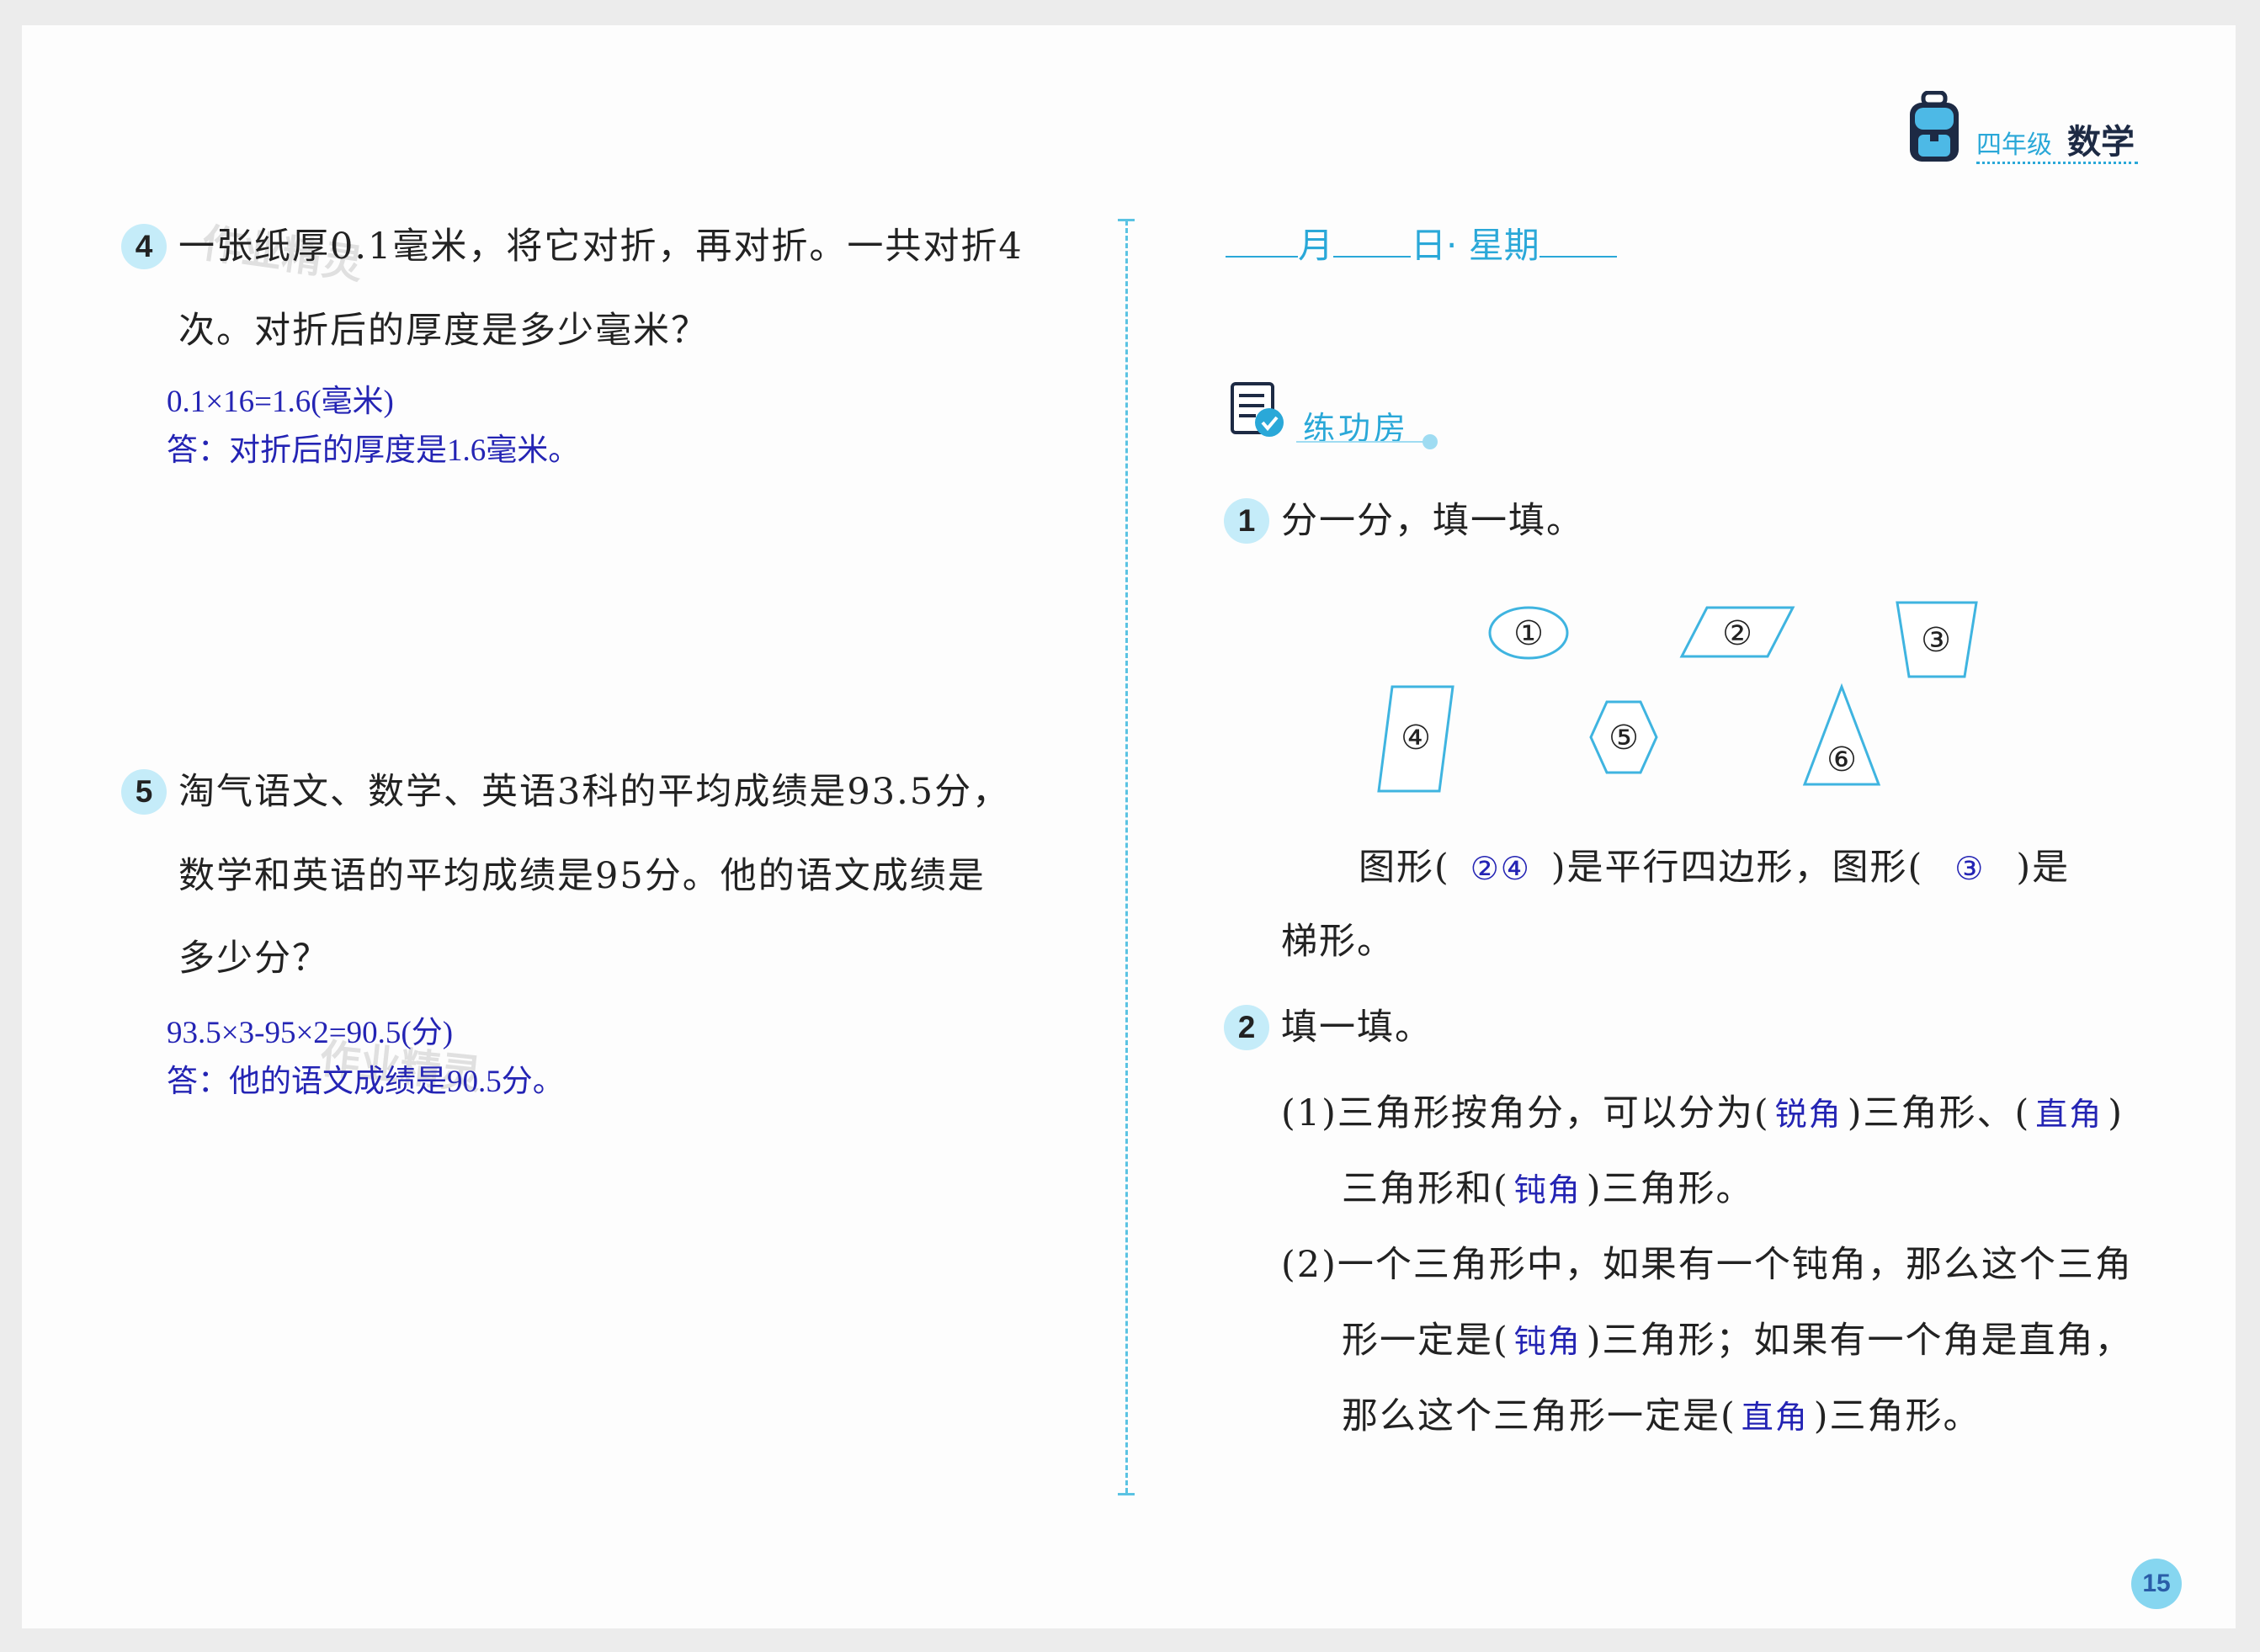 The height and width of the screenshot is (1652, 2260). I want to click on shape-4-parallelogram: ④, so click(1415, 739).